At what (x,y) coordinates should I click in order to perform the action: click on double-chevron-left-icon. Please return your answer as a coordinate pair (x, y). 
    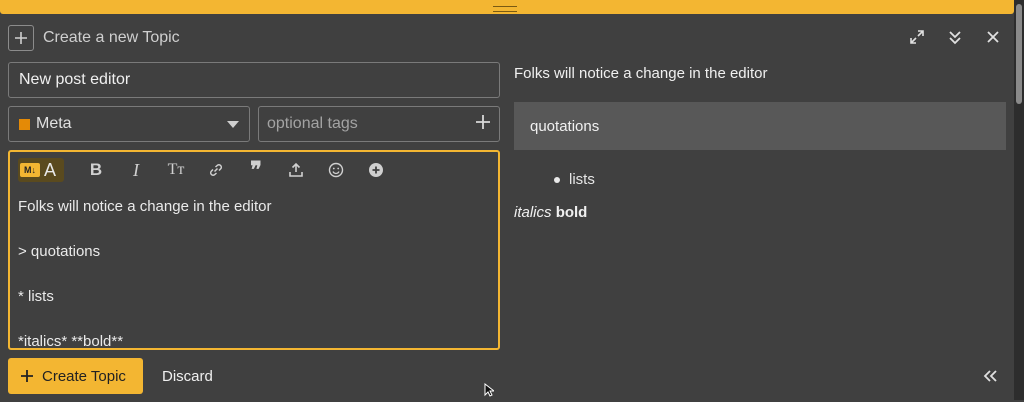
    Looking at the image, I should click on (990, 376).